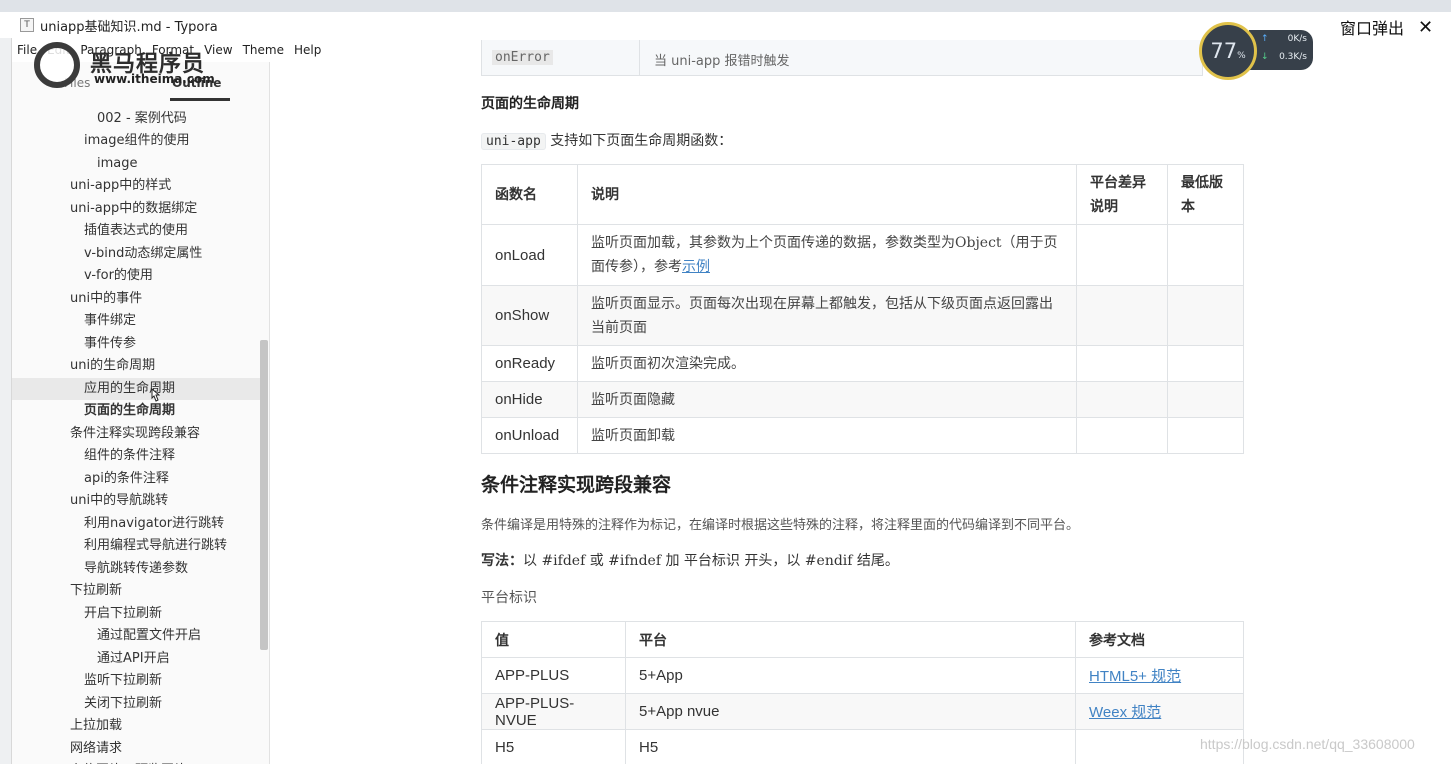  Describe the element at coordinates (136, 164) in the screenshot. I see `outline-item: image` at that location.